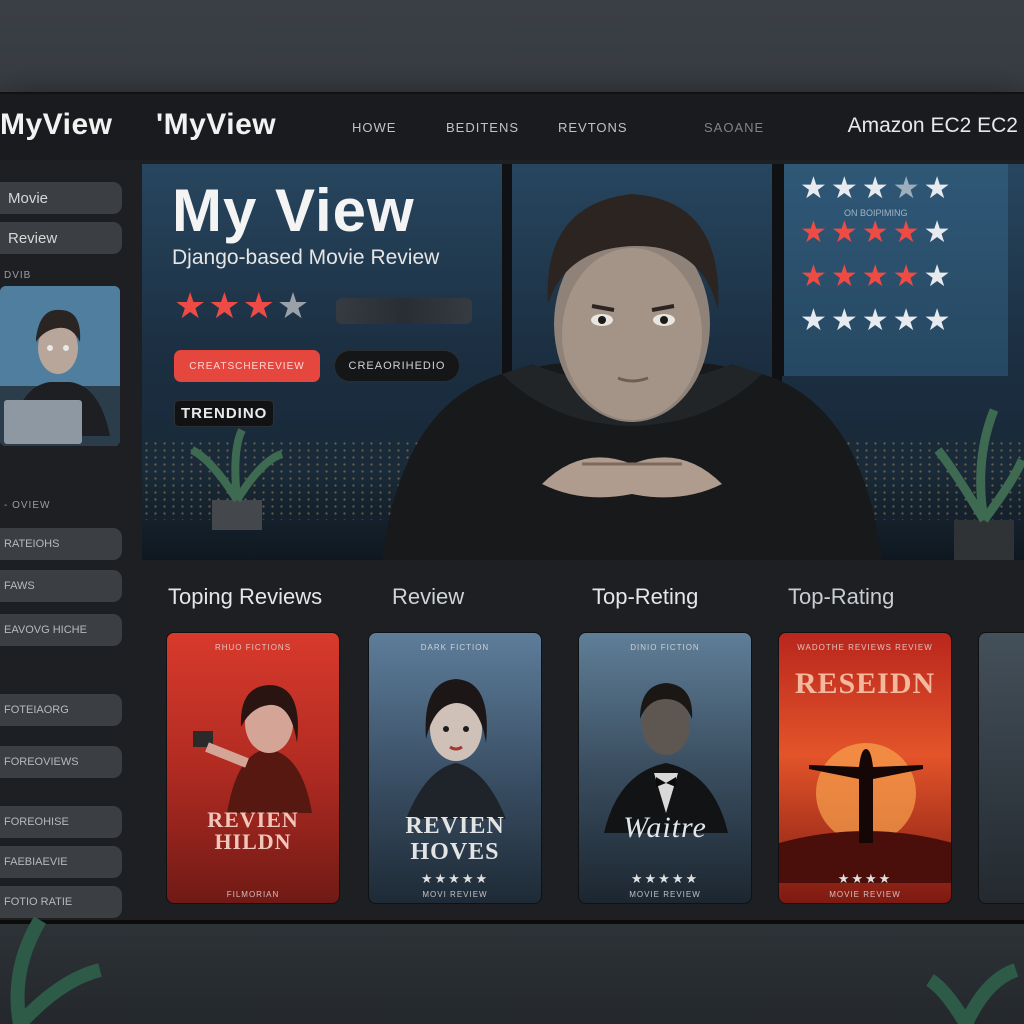  Describe the element at coordinates (61, 762) in the screenshot. I see `sidebar-item-bottom-2: FOREOVIEWS` at that location.